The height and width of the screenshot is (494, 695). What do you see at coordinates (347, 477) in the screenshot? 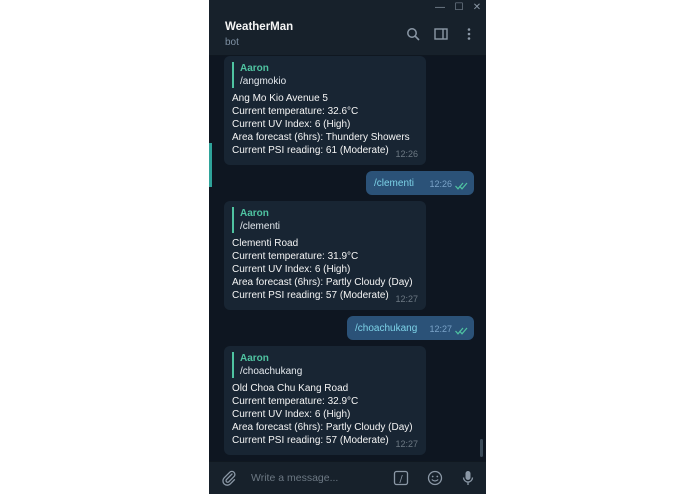
I see `message-composer: Write a message... /` at bounding box center [347, 477].